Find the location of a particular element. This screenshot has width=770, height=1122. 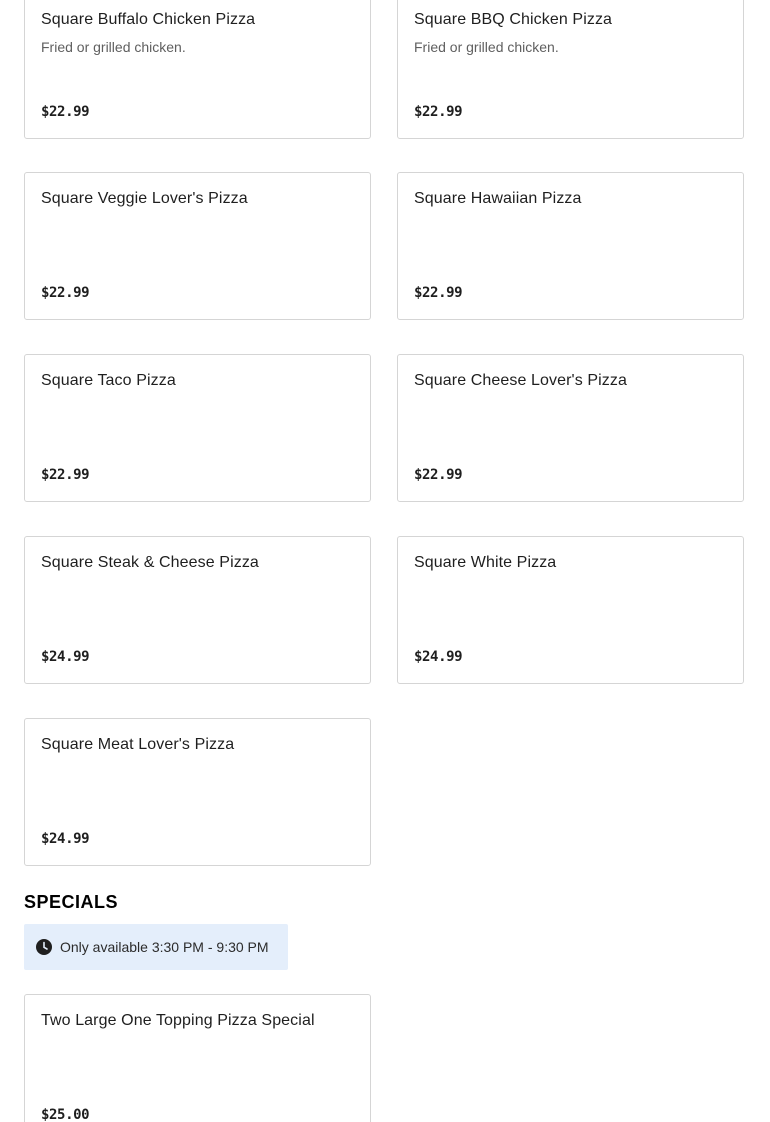

menu-item-name: Square Taco Pizza is located at coordinates (108, 380).